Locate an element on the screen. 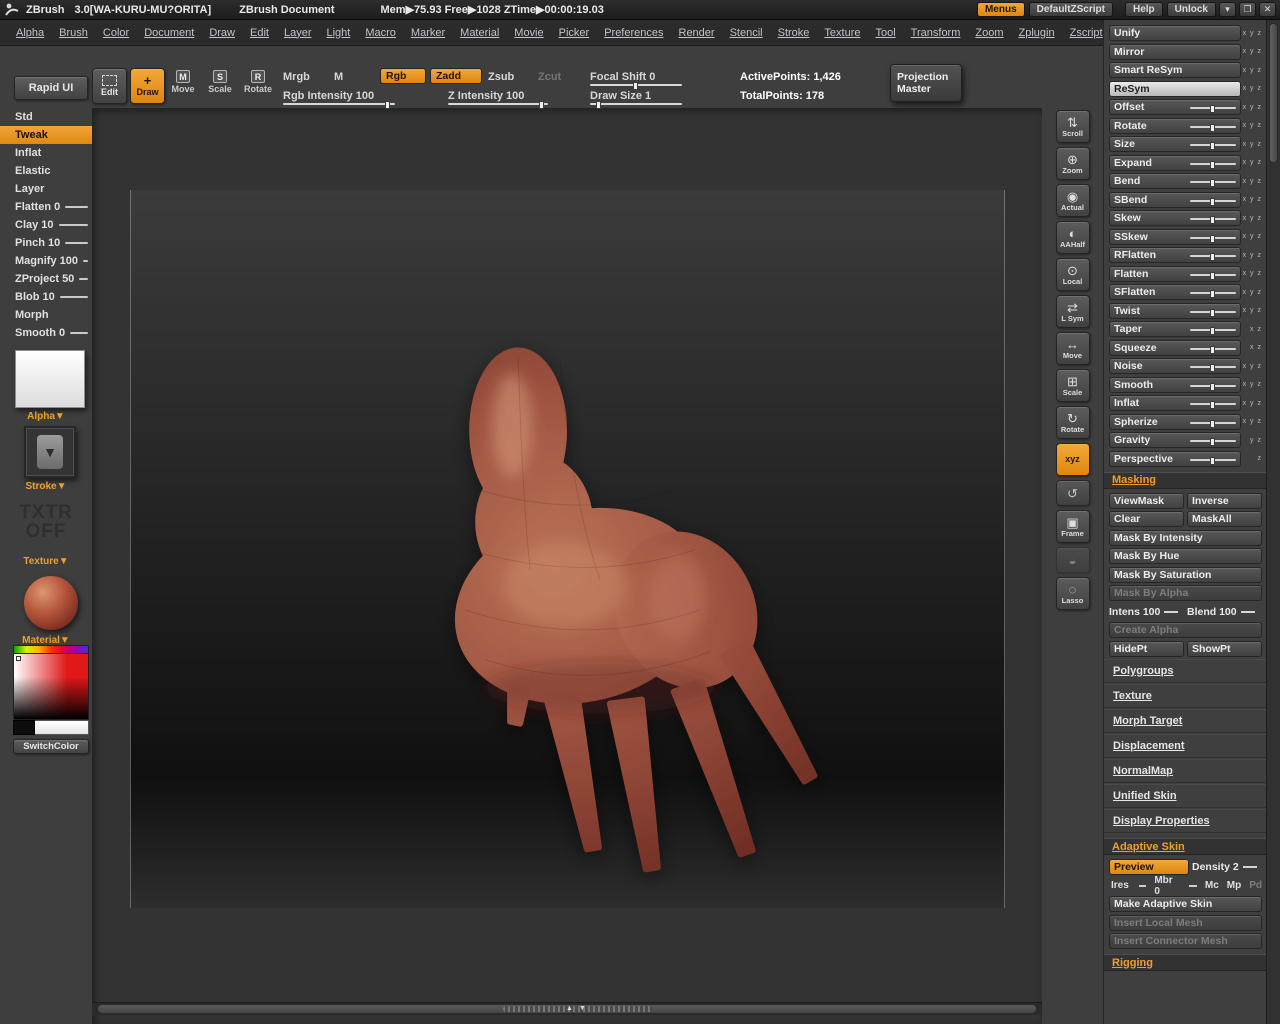 This screenshot has height=1024, width=1280. unlock-button: Unlock is located at coordinates (1191, 9).